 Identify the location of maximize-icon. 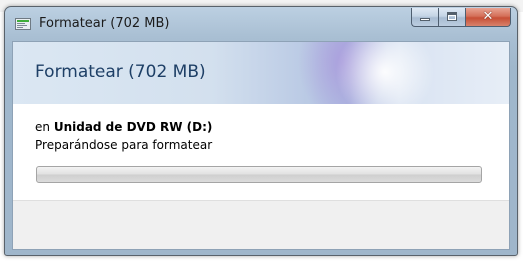
(452, 16).